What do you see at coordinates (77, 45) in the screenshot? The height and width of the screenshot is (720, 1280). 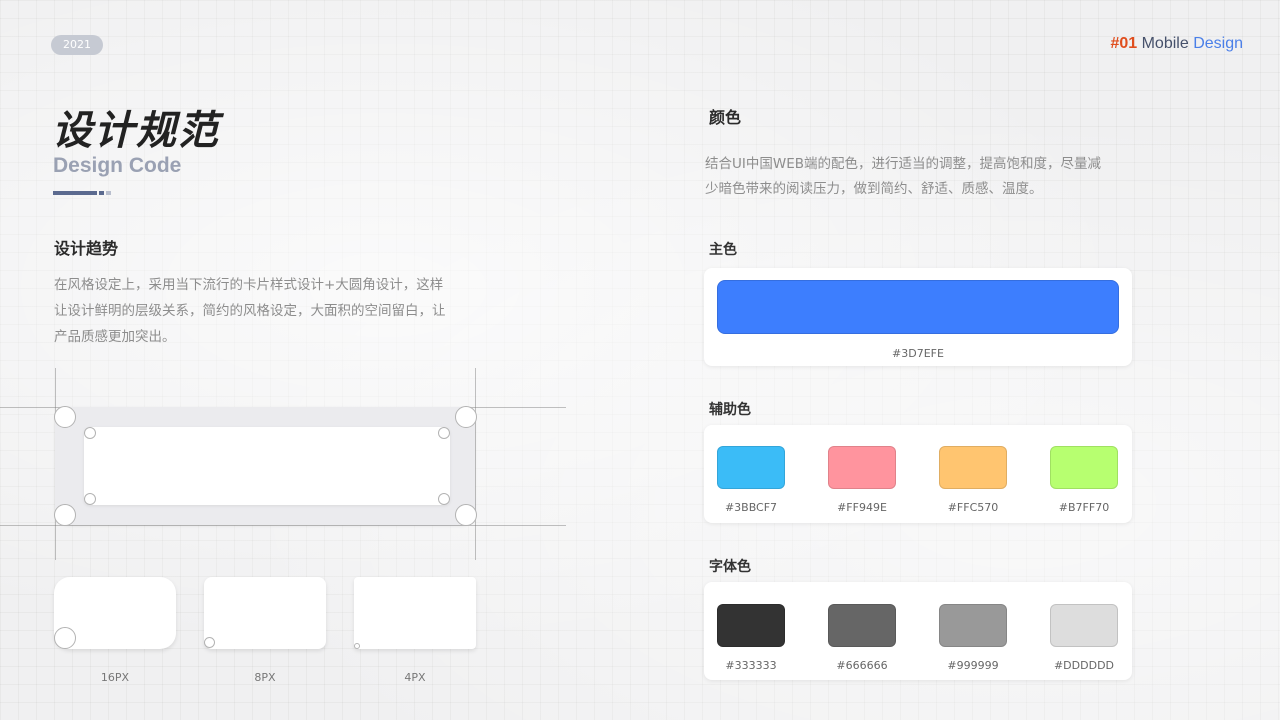 I see `year-badge: 2021` at bounding box center [77, 45].